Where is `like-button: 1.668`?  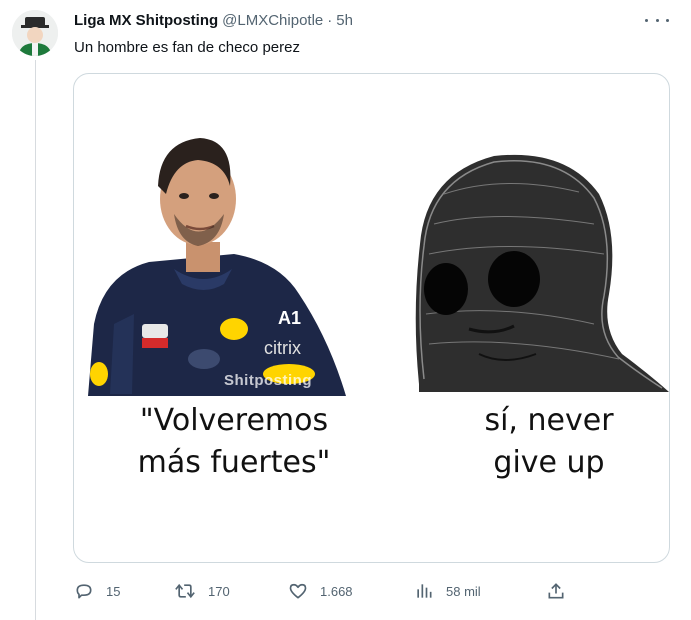
like-button: 1.668 is located at coordinates (320, 591).